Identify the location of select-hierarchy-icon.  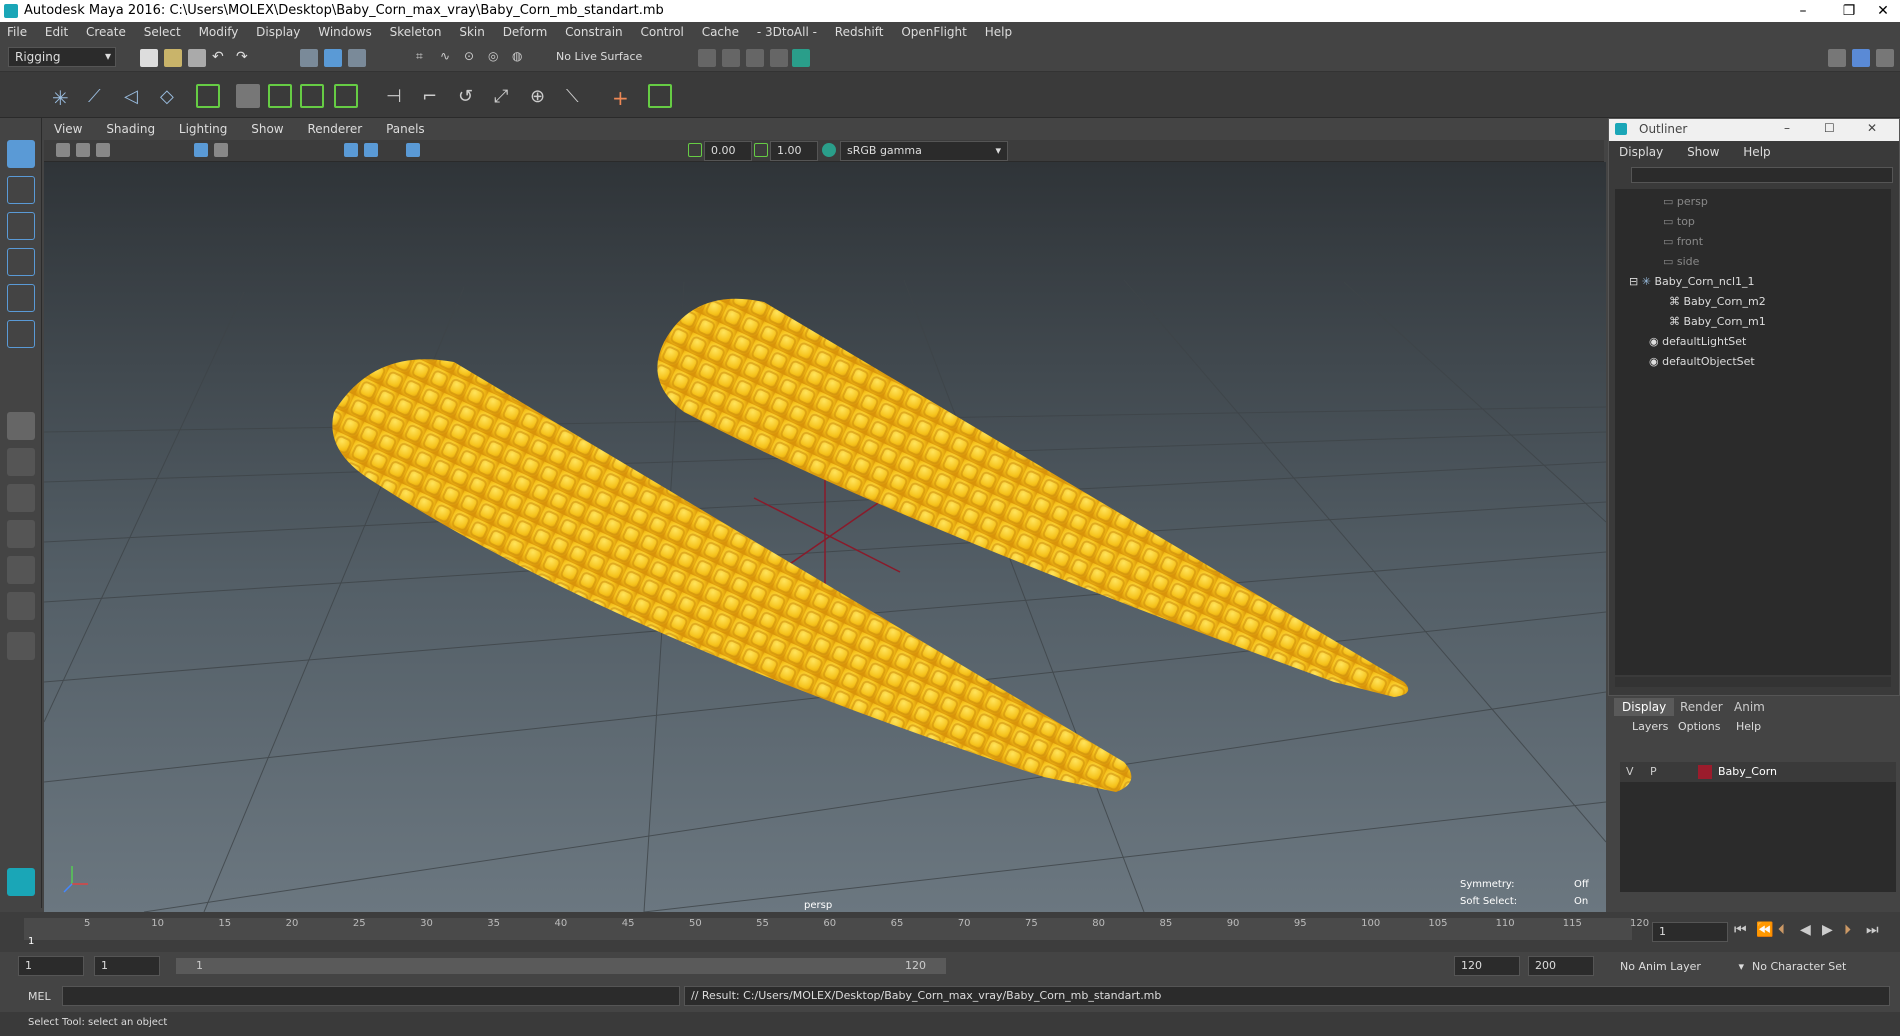
(309, 58).